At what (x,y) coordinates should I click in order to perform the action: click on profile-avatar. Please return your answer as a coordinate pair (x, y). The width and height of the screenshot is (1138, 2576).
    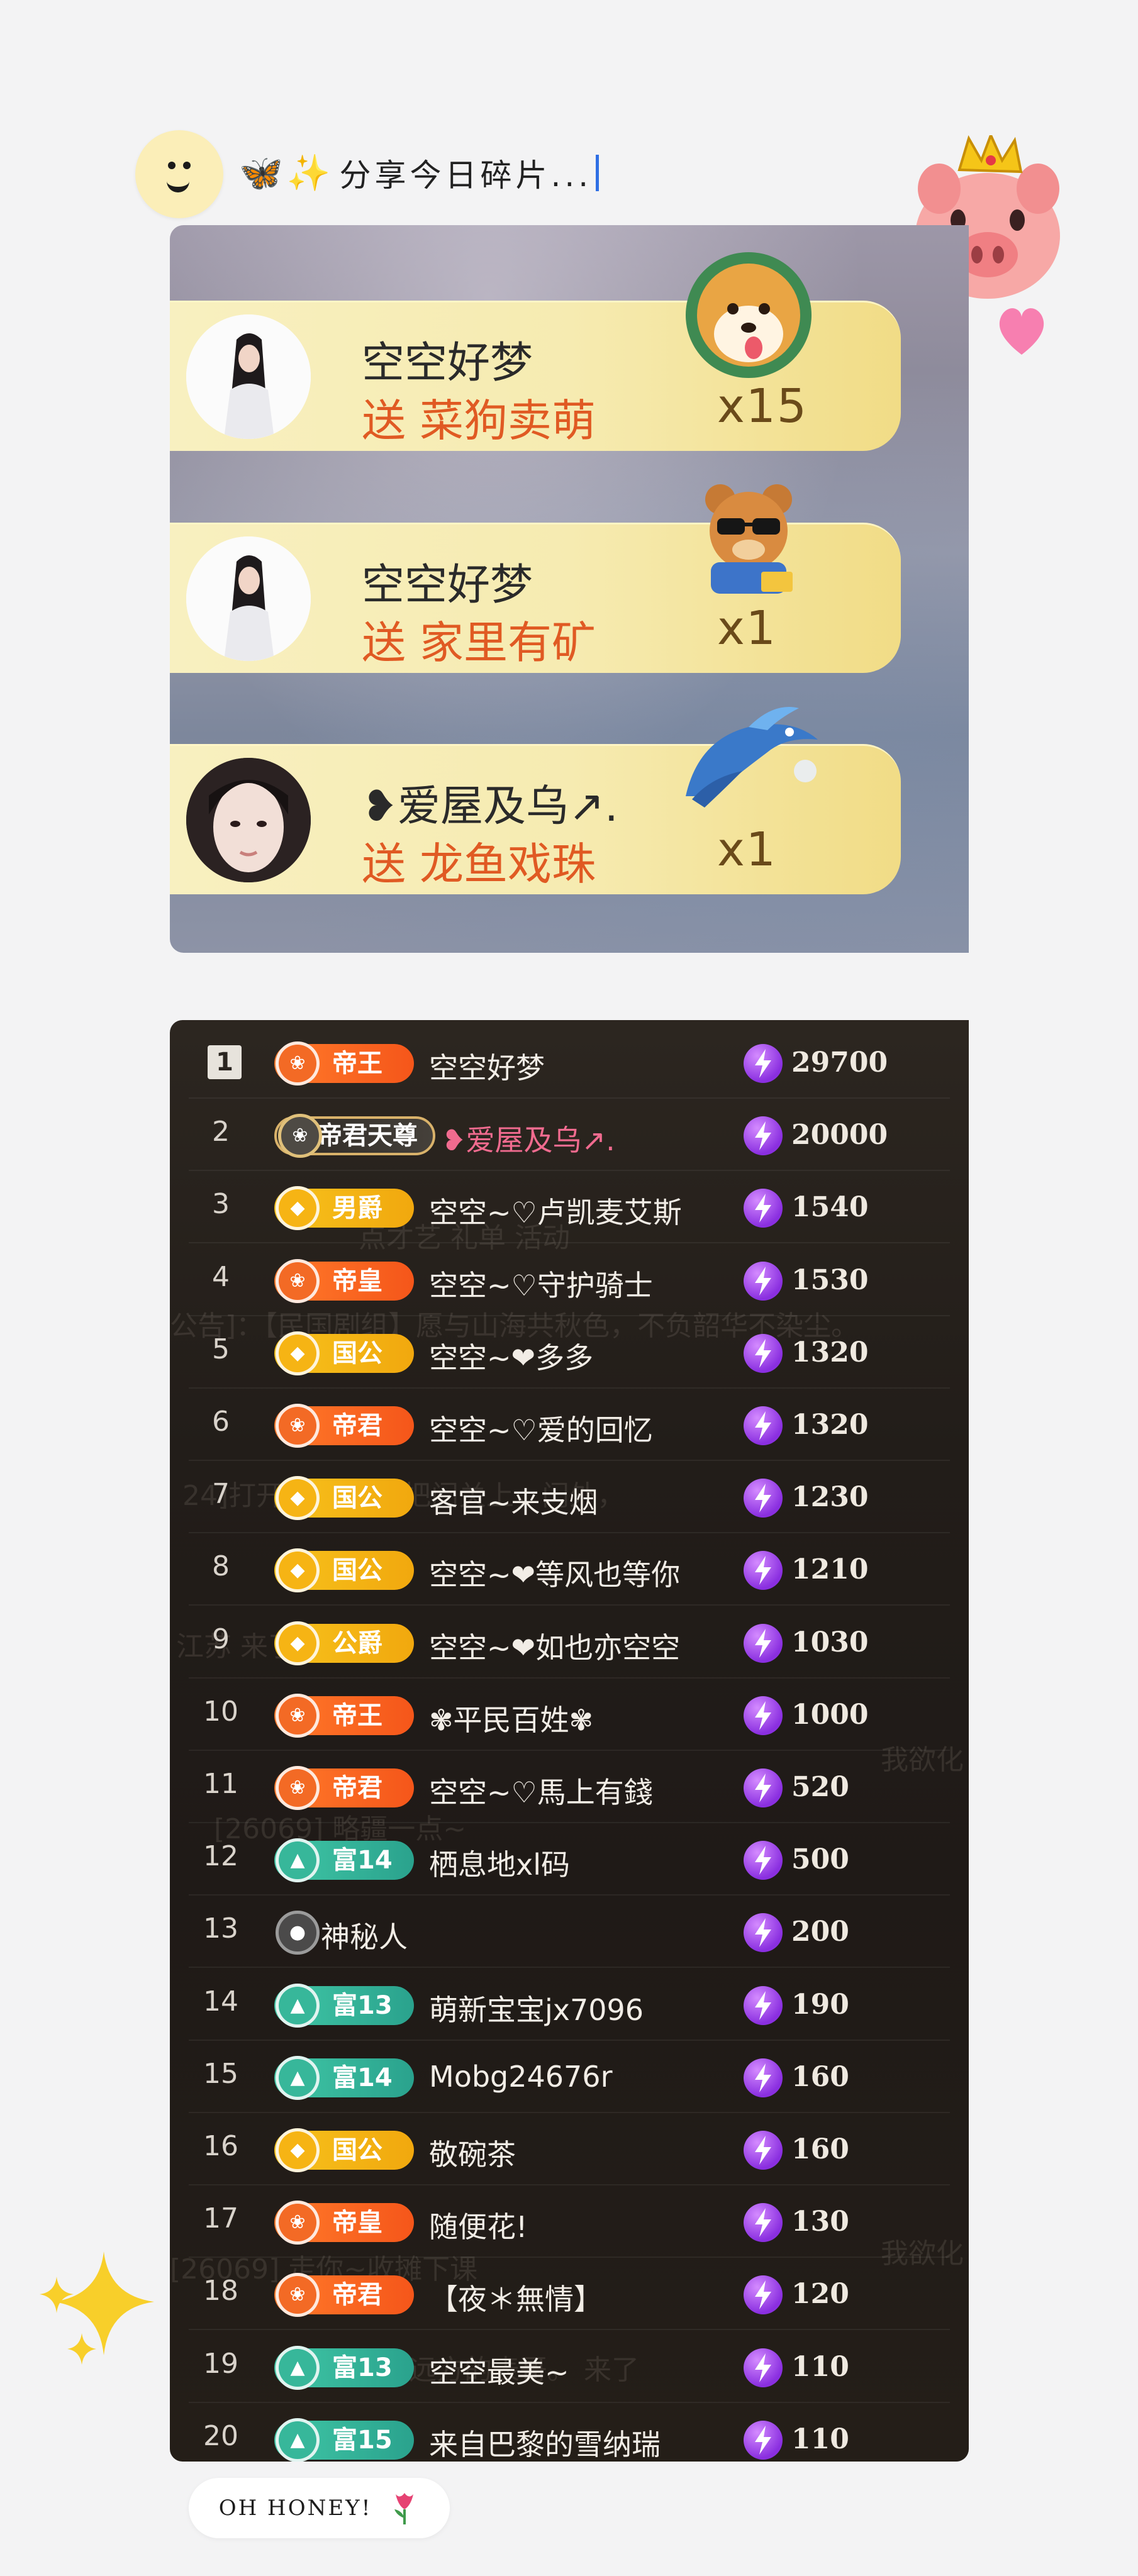
    Looking at the image, I should click on (179, 174).